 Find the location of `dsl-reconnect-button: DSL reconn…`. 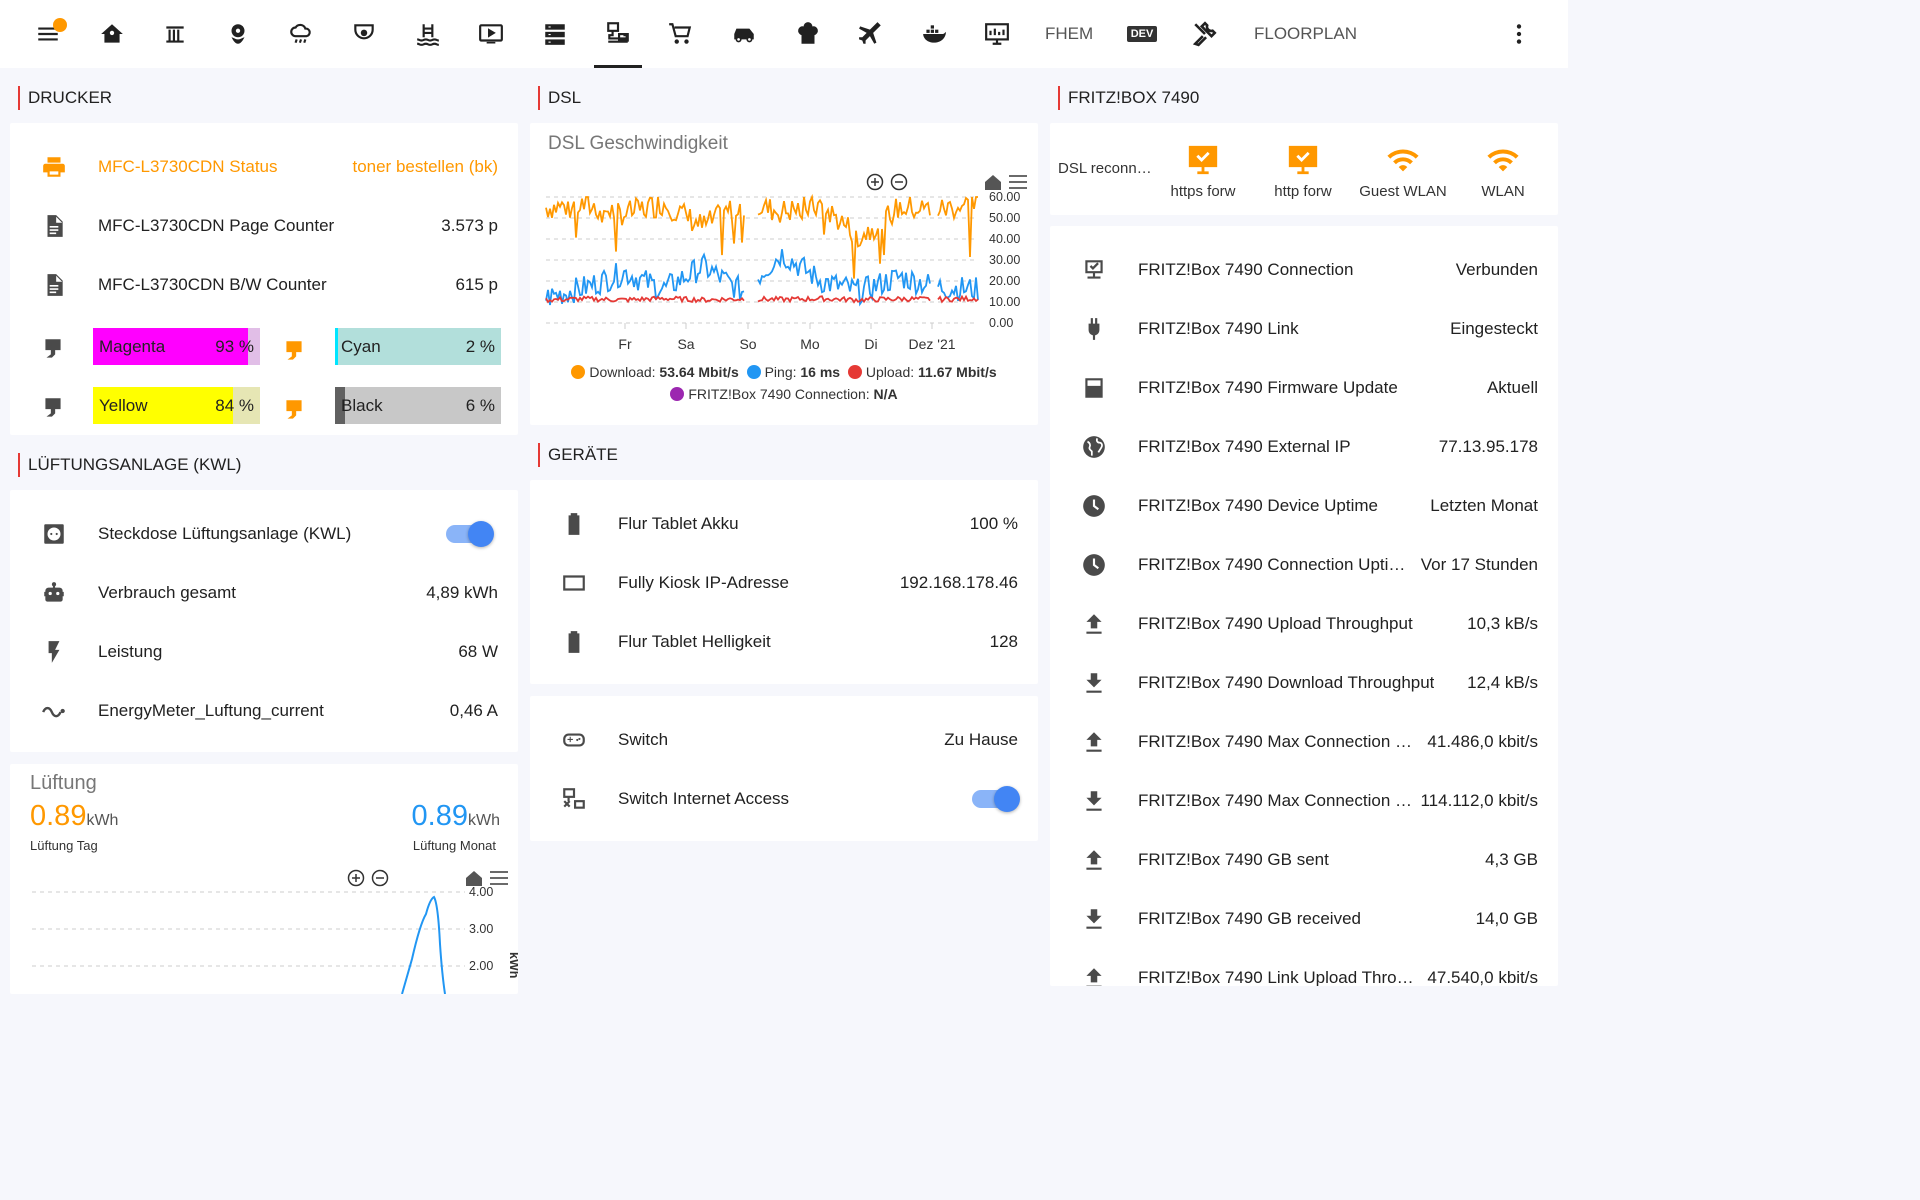

dsl-reconnect-button: DSL reconn… is located at coordinates (1105, 168).